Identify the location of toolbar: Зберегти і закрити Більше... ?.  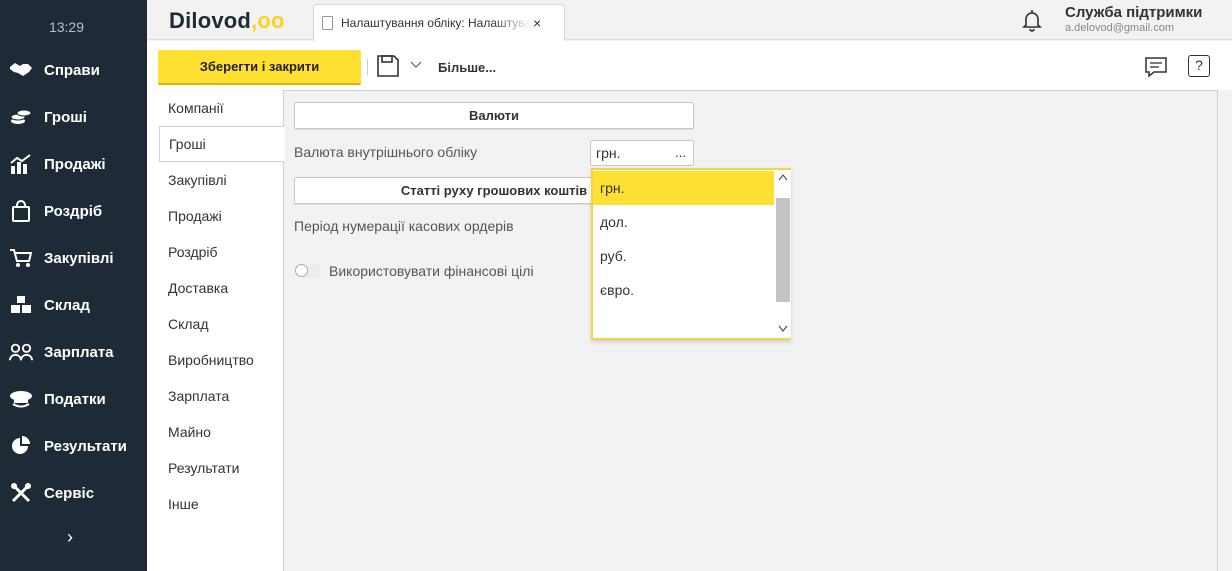
(689, 65).